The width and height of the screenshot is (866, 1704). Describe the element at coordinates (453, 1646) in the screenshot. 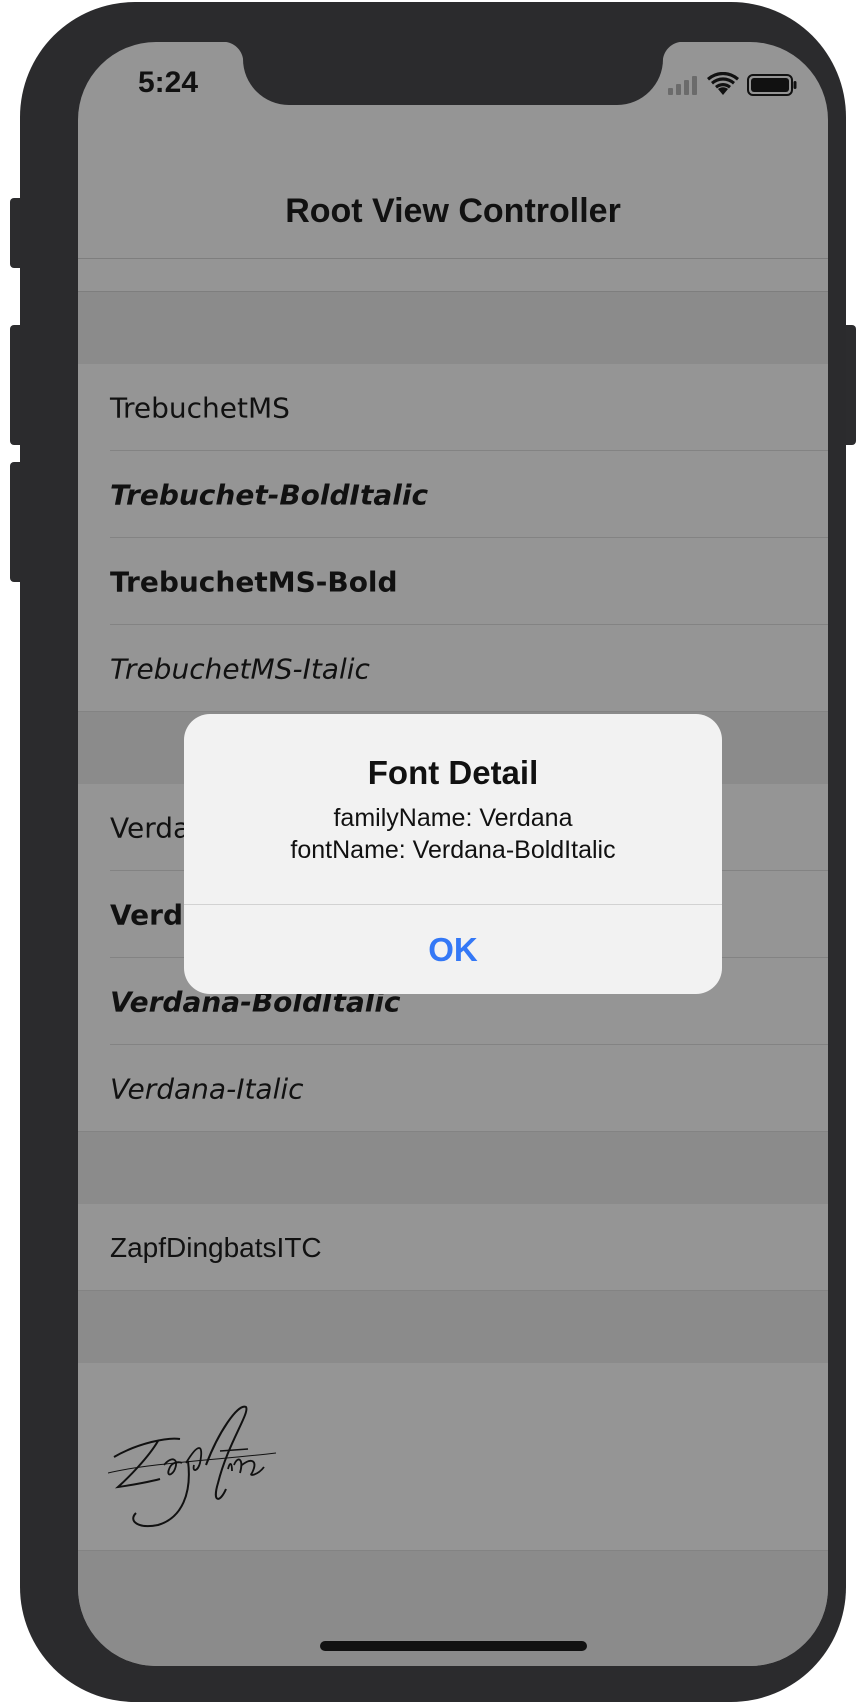

I see `home-indicator` at that location.